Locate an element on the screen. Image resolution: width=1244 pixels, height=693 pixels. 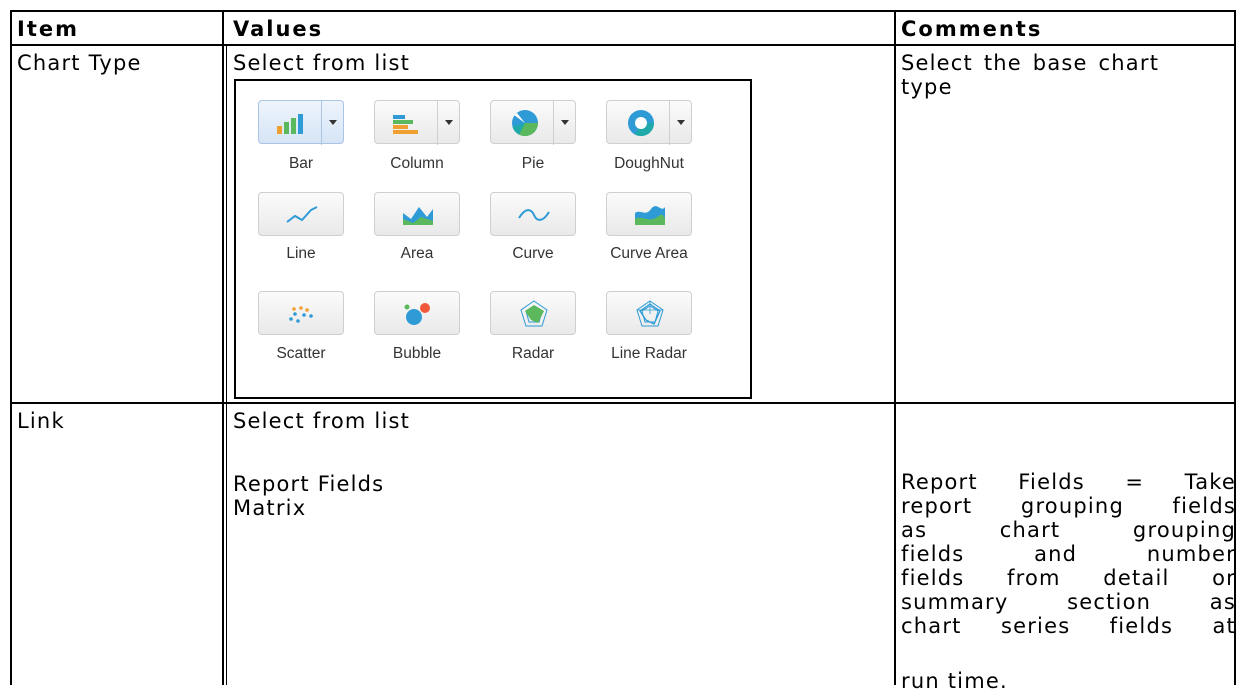
doughnut-chart-dropdown is located at coordinates (681, 123).